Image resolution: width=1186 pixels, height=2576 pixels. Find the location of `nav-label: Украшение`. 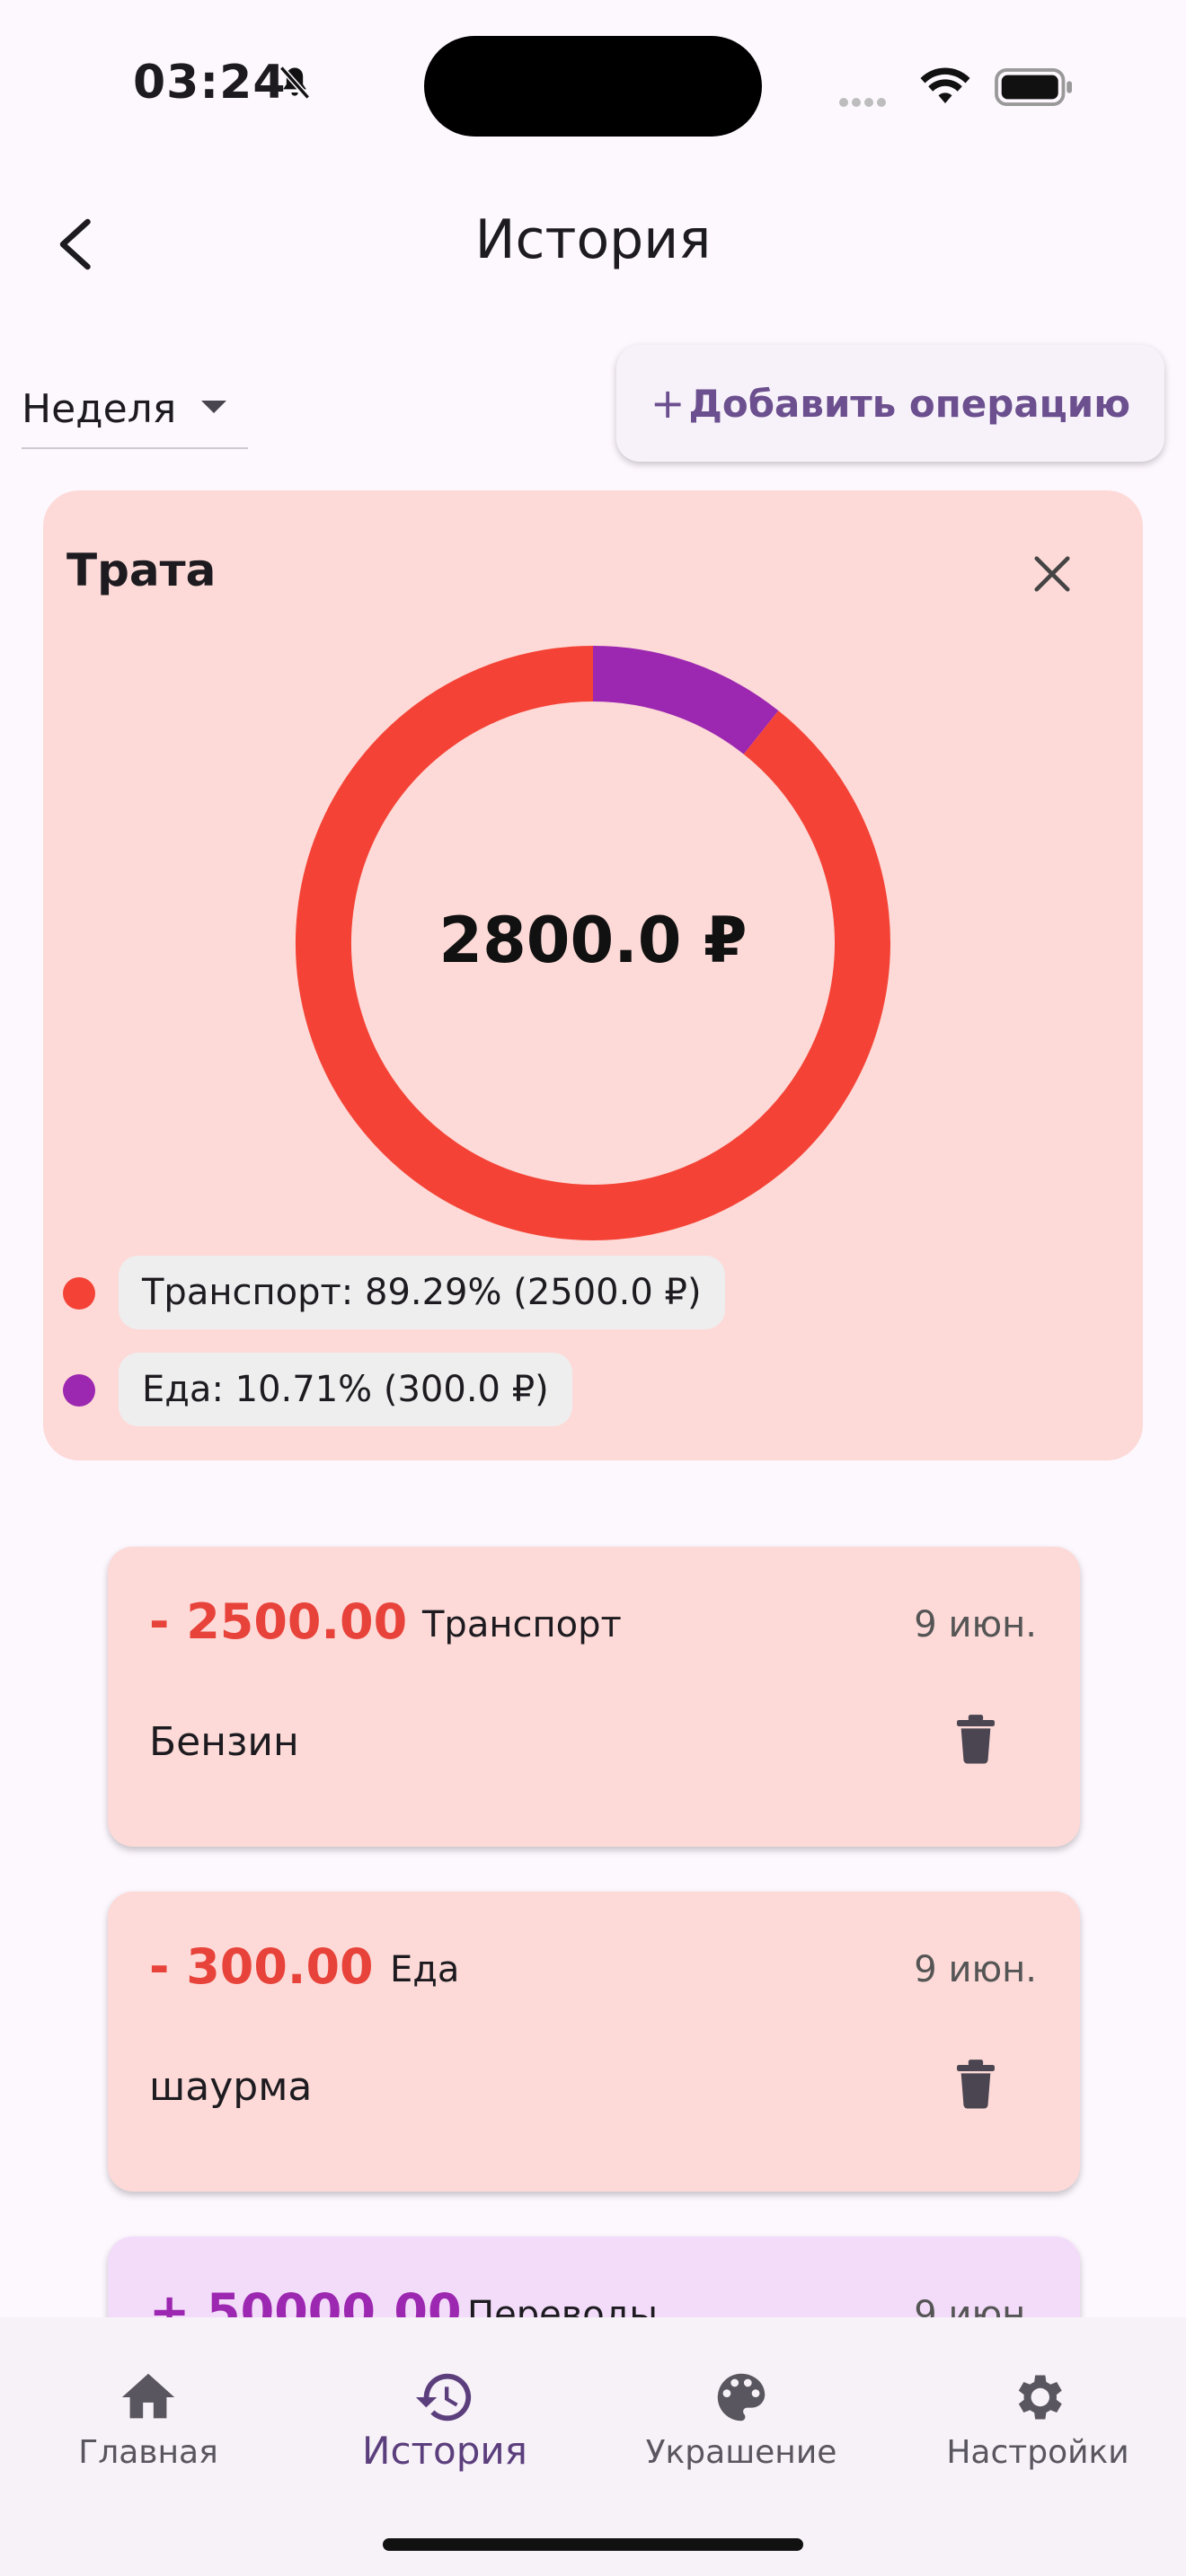

nav-label: Украшение is located at coordinates (741, 2452).